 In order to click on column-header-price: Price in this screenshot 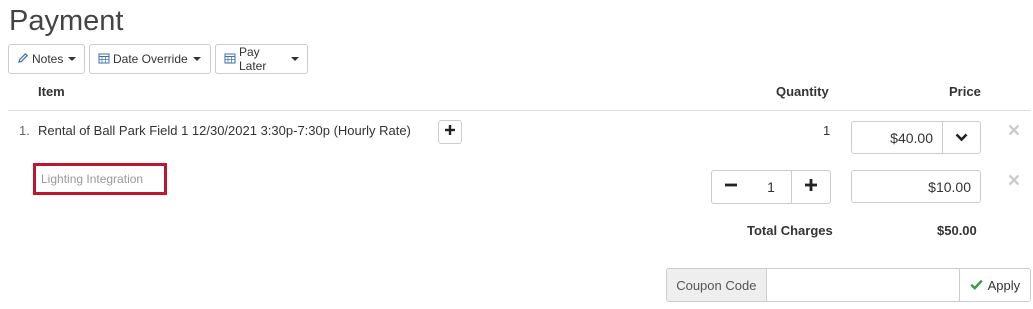, I will do `click(965, 91)`.